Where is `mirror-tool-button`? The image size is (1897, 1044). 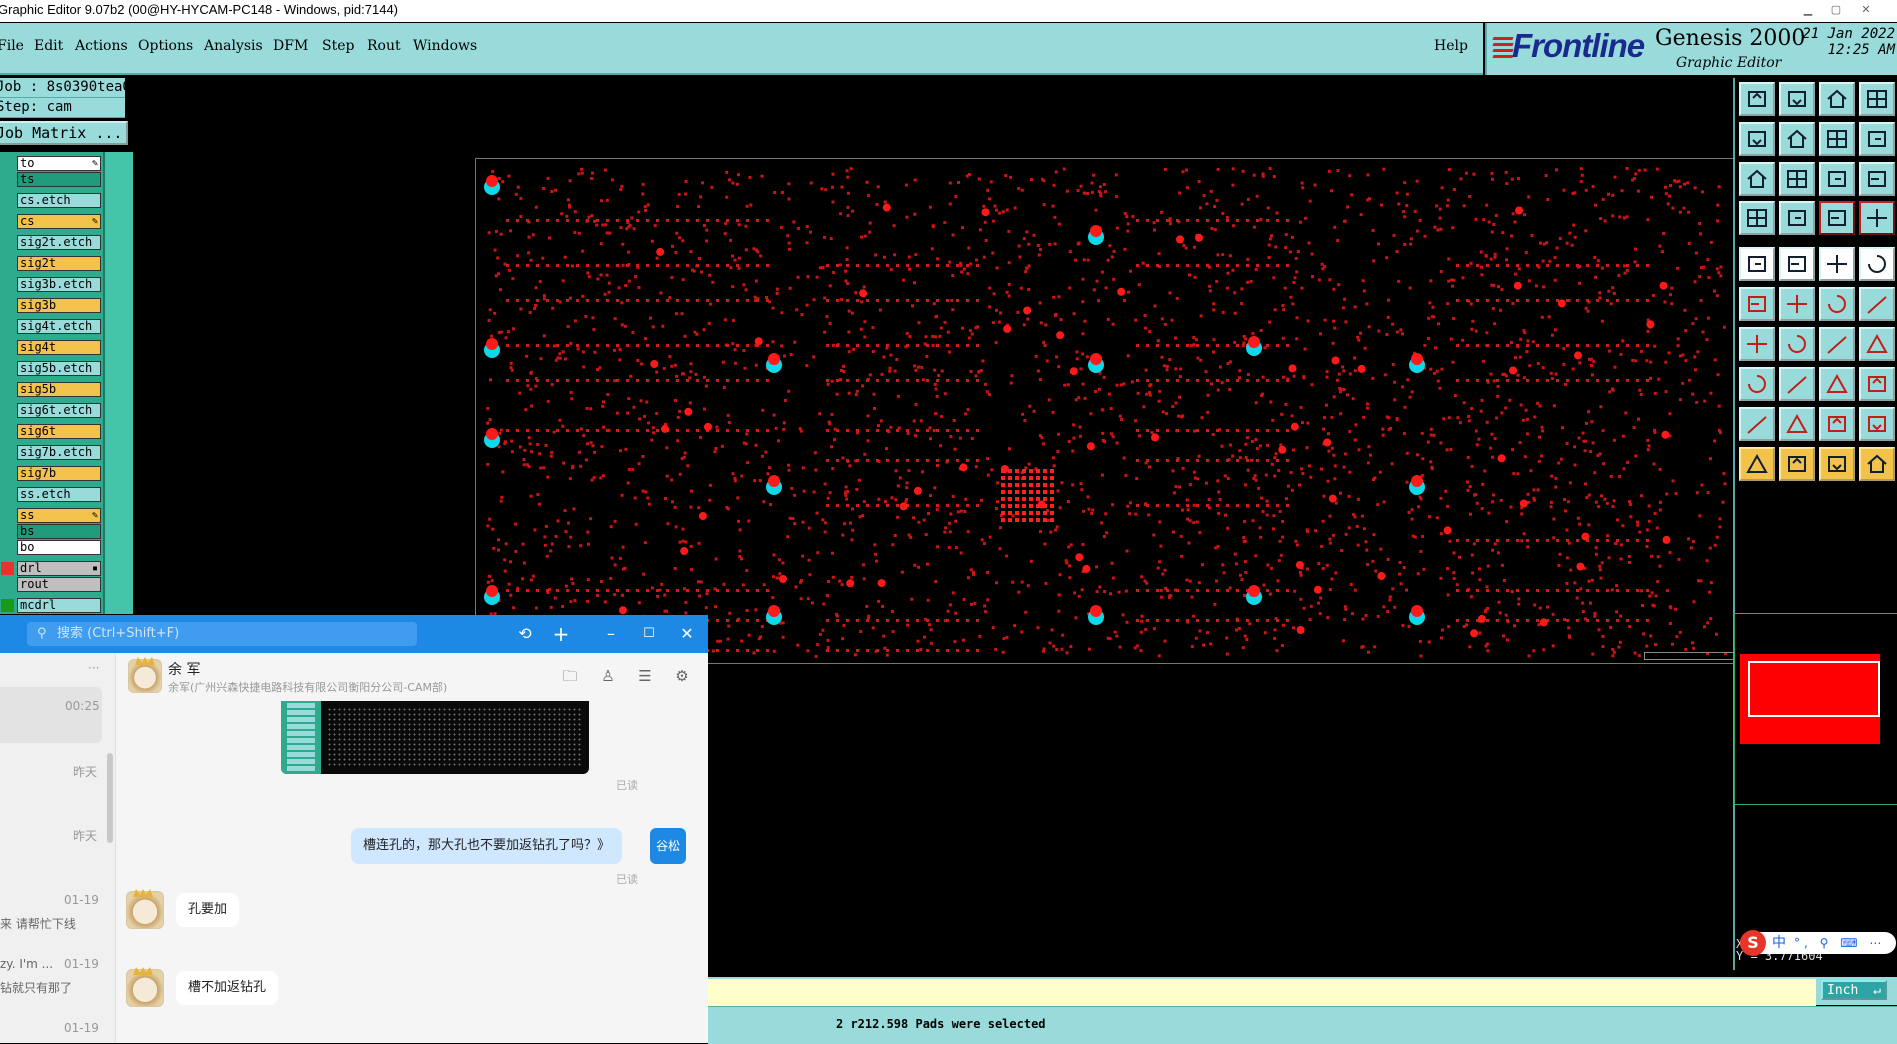 mirror-tool-button is located at coordinates (1797, 384).